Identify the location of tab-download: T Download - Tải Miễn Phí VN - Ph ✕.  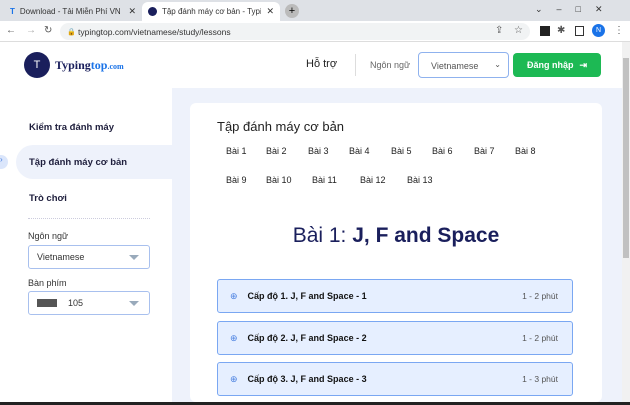
(73, 11).